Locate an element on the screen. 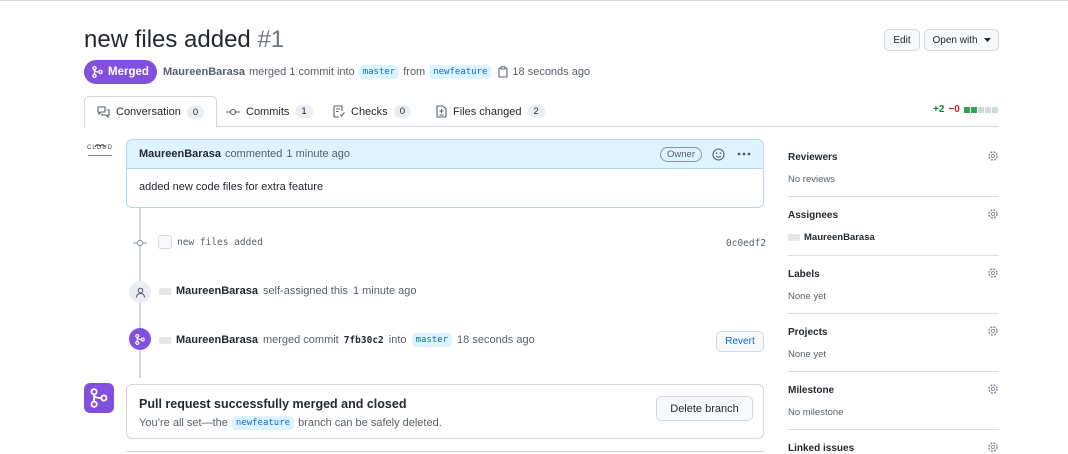  comment-body: added new code files for extra feature is located at coordinates (231, 187).